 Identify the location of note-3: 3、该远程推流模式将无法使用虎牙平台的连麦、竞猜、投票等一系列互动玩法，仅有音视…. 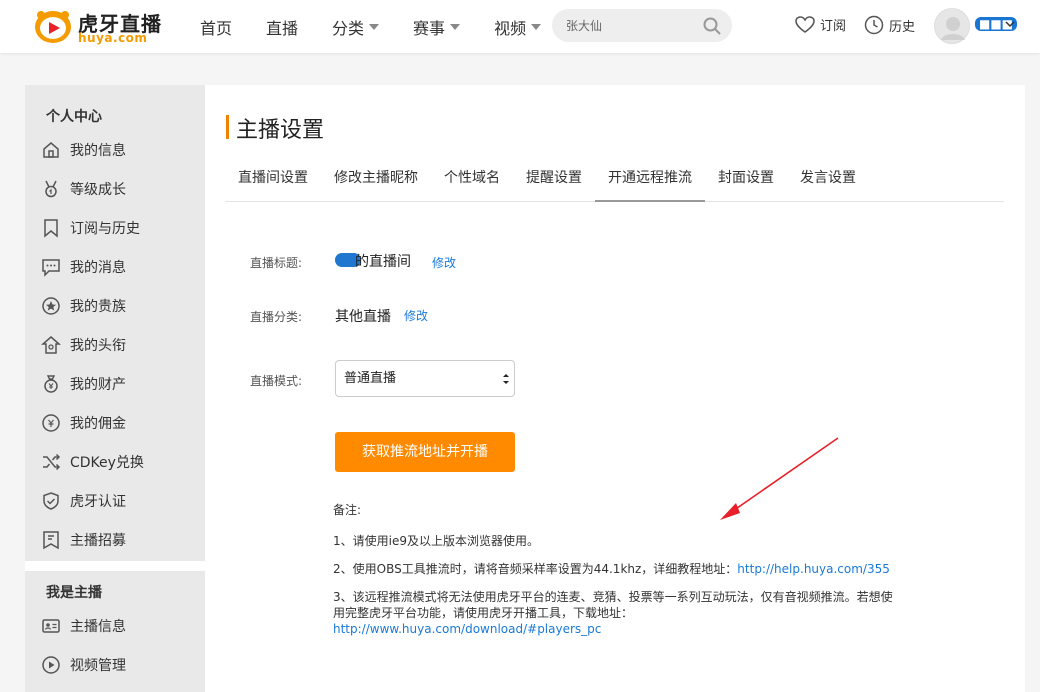
(618, 613).